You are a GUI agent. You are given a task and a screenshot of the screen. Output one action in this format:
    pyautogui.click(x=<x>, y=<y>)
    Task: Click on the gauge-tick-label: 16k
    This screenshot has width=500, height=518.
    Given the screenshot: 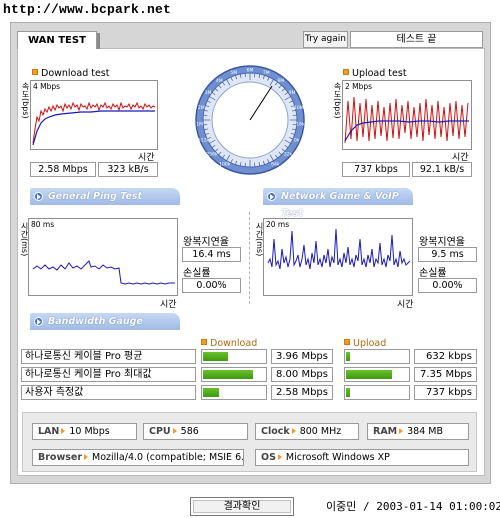 What is the action you would take?
    pyautogui.click(x=300, y=124)
    